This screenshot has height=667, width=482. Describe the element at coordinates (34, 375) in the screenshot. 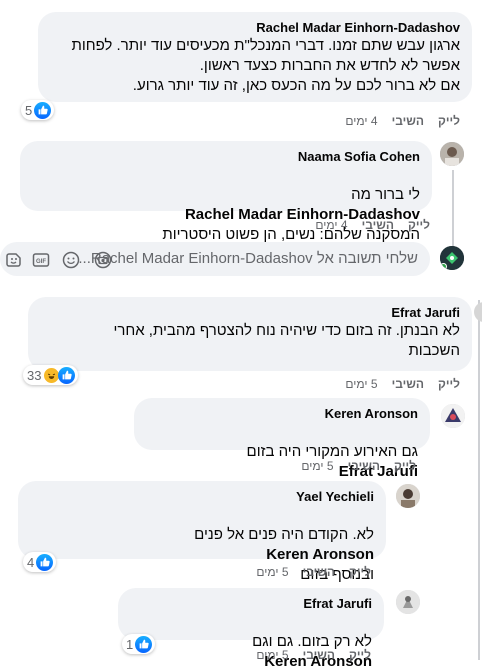

I see `reaction-count-label: 33` at that location.